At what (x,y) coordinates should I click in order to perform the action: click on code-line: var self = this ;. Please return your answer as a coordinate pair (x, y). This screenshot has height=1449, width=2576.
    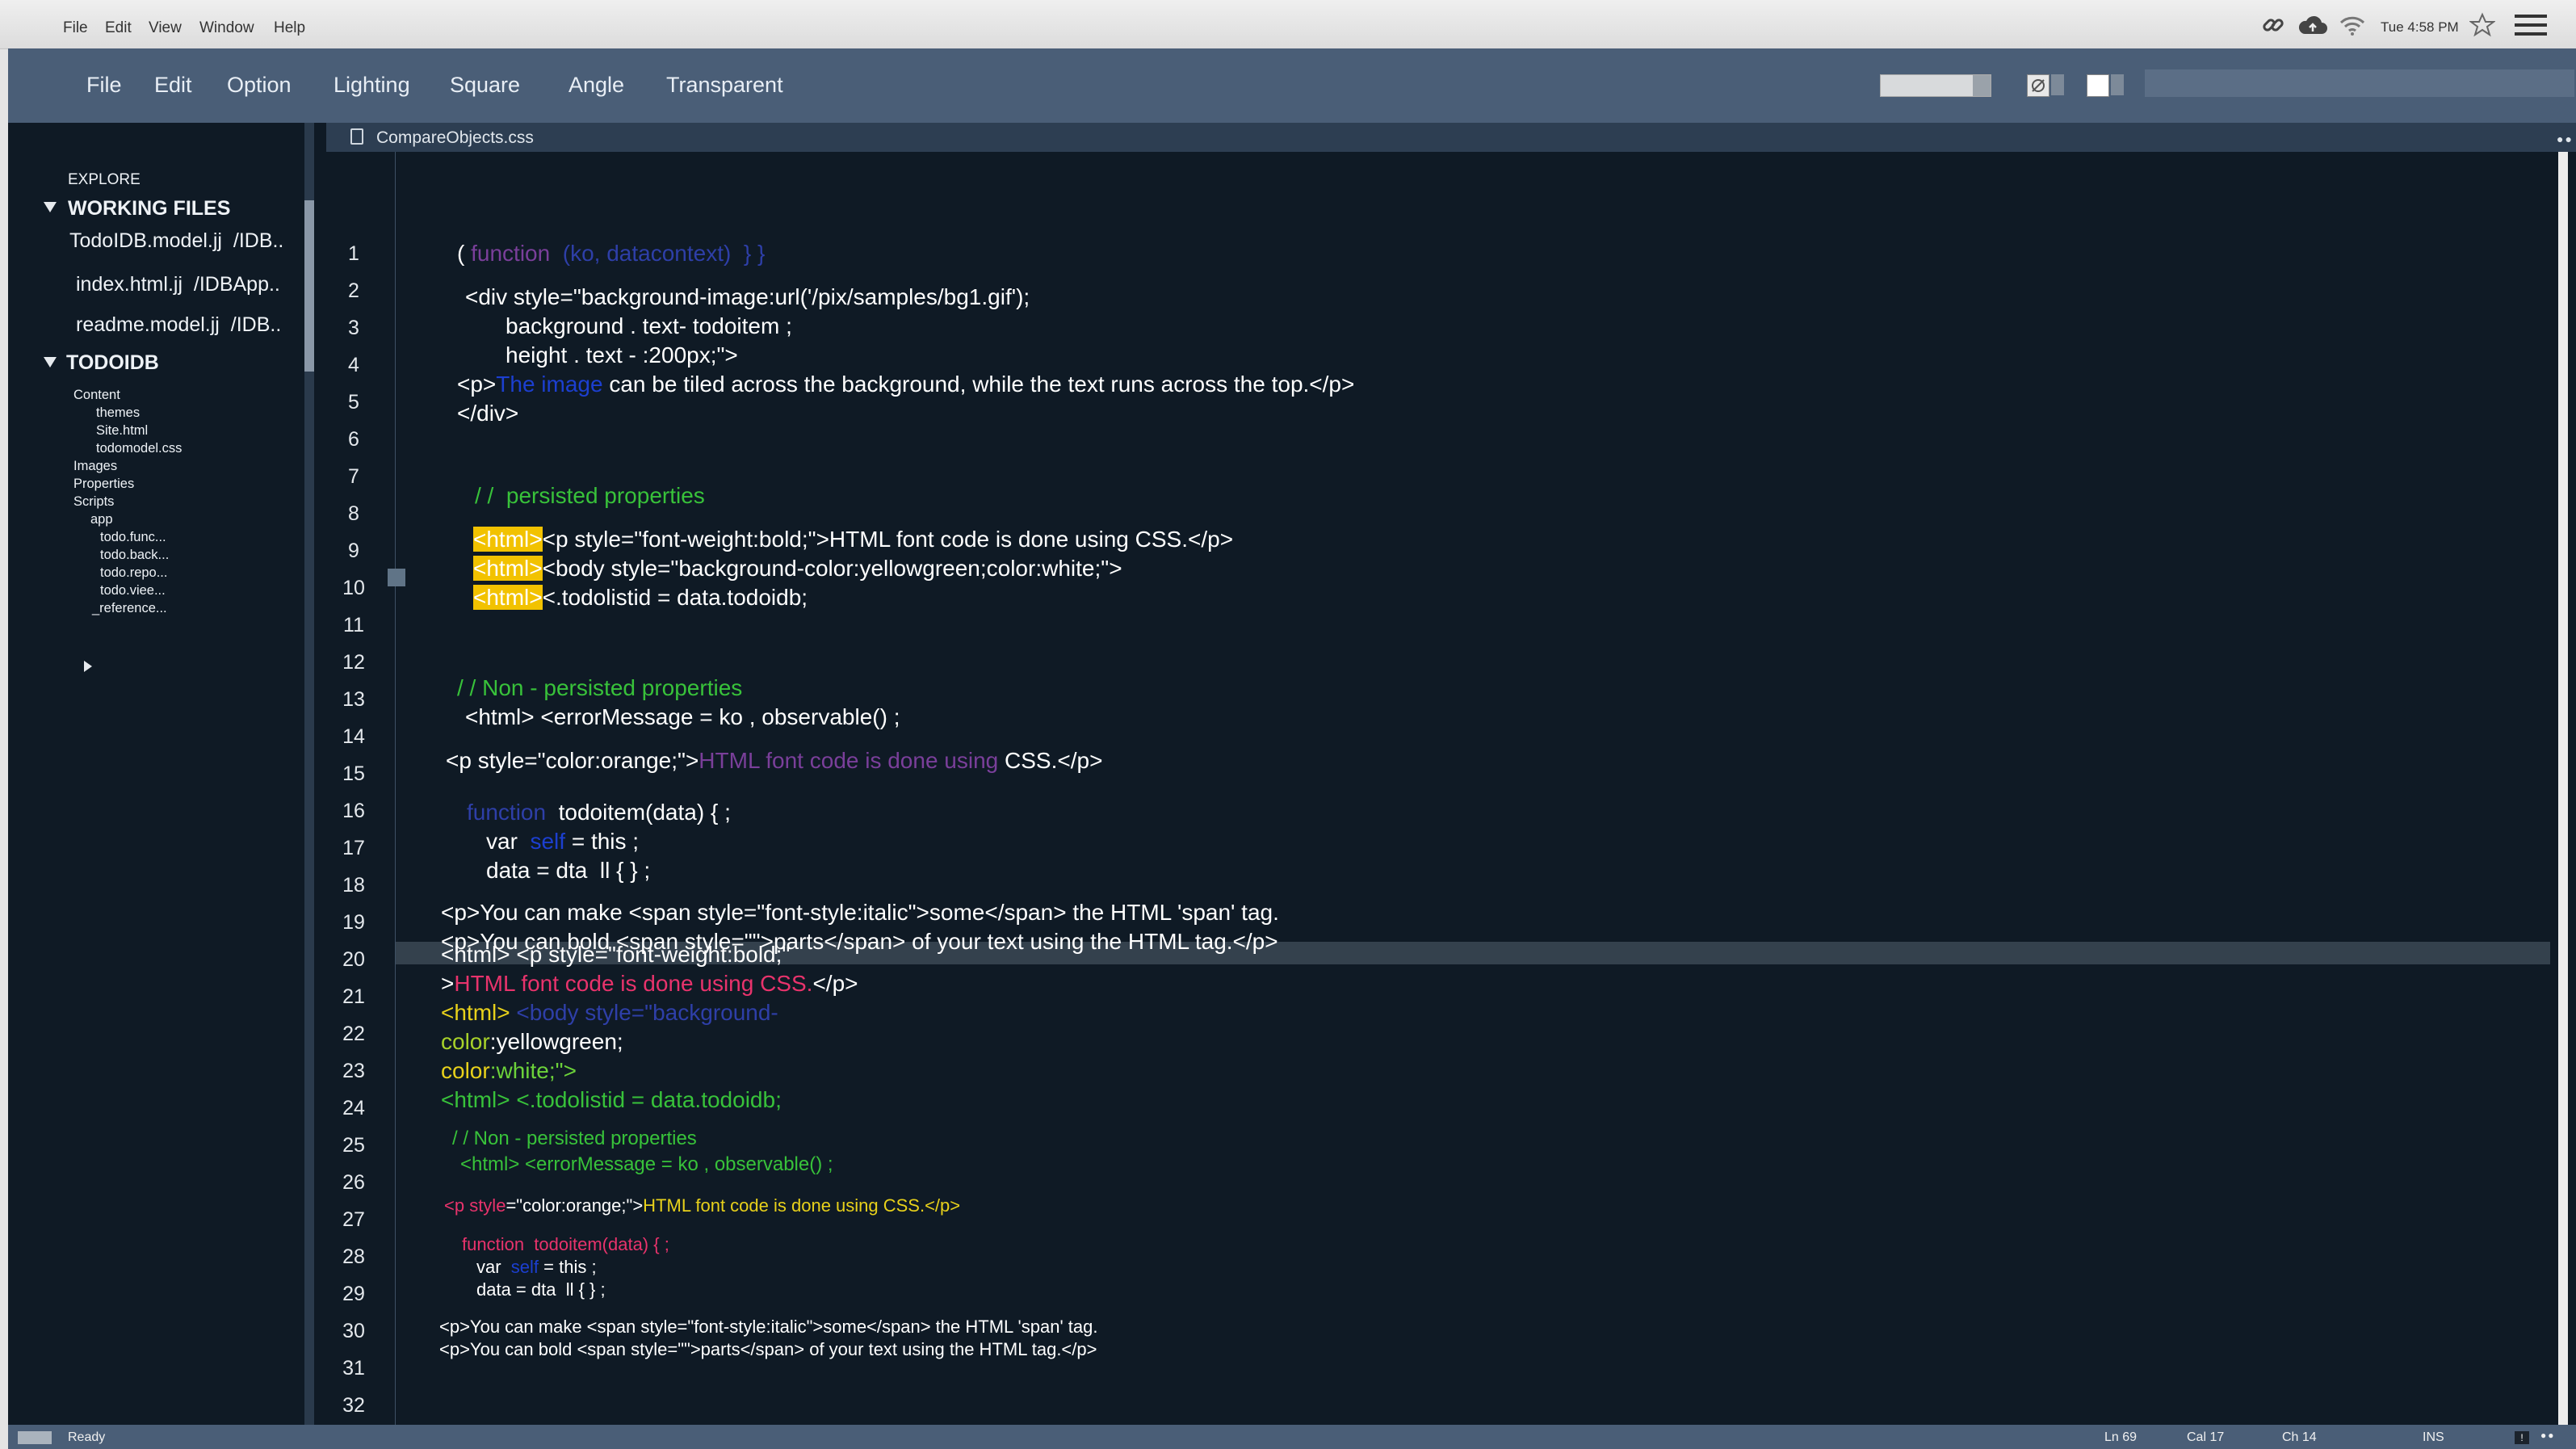
    Looking at the image, I should click on (536, 1268).